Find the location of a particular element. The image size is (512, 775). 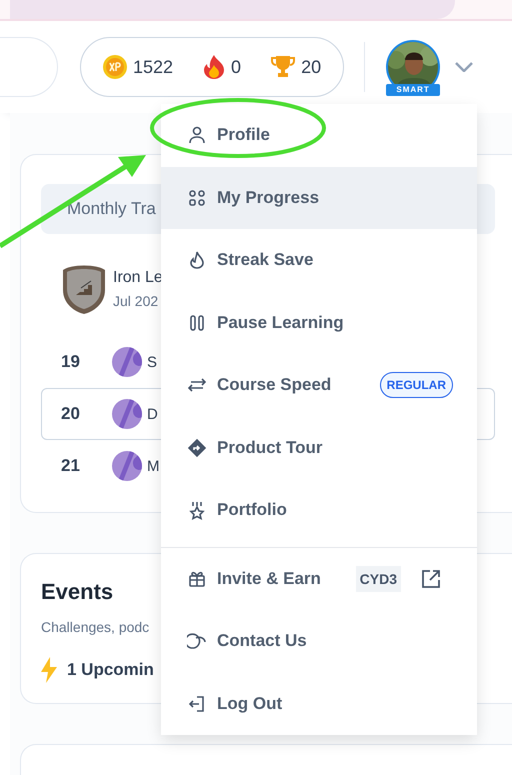

referral-code: CYD3 is located at coordinates (378, 579).